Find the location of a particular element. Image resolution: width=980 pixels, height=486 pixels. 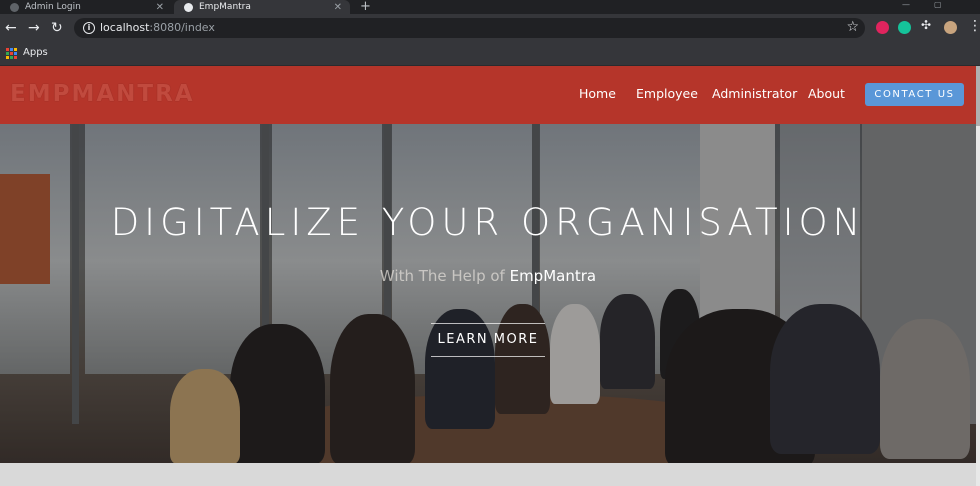

nav-home: Home is located at coordinates (597, 93).